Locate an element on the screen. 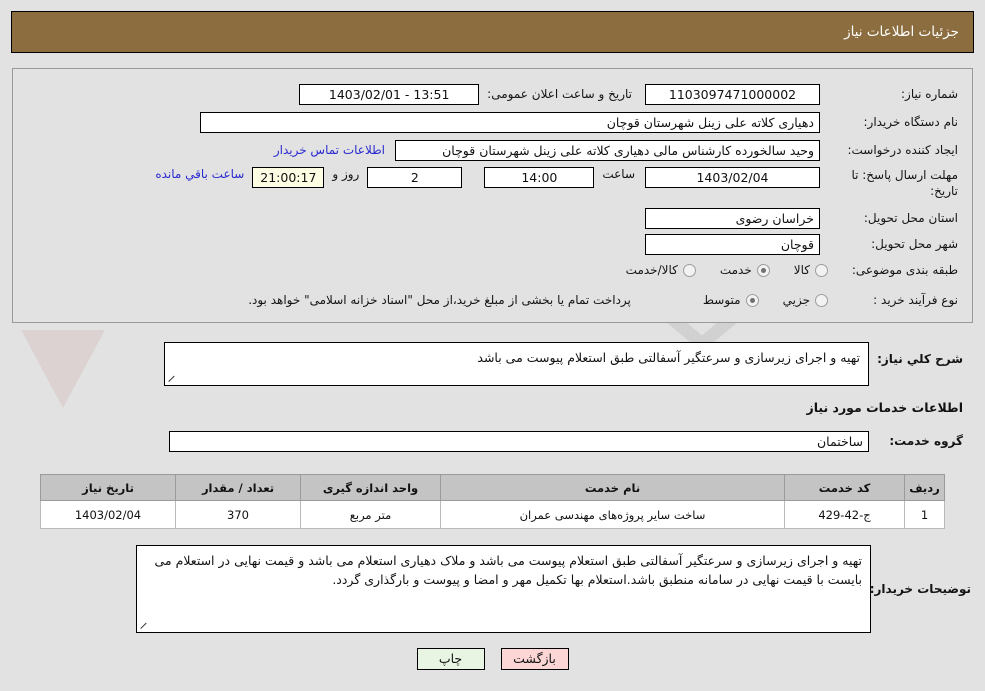 Image resolution: width=985 pixels, height=691 pixels. category-option-label-0: کالا is located at coordinates (801, 270).